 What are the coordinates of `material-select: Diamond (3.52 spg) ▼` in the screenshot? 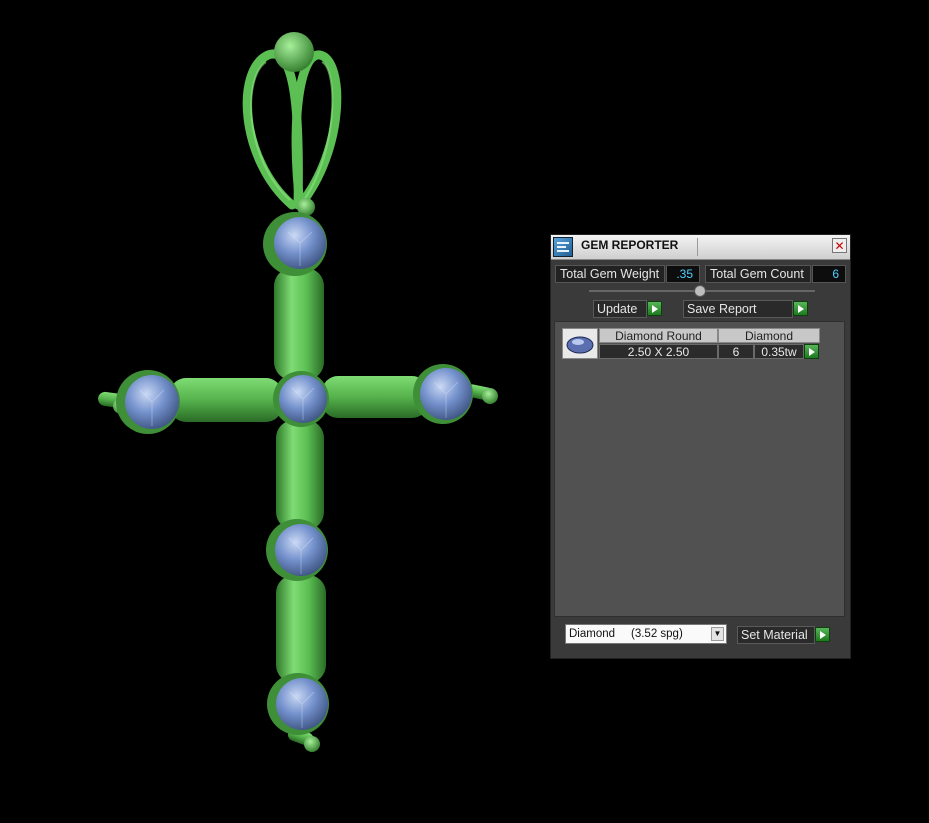 It's located at (646, 634).